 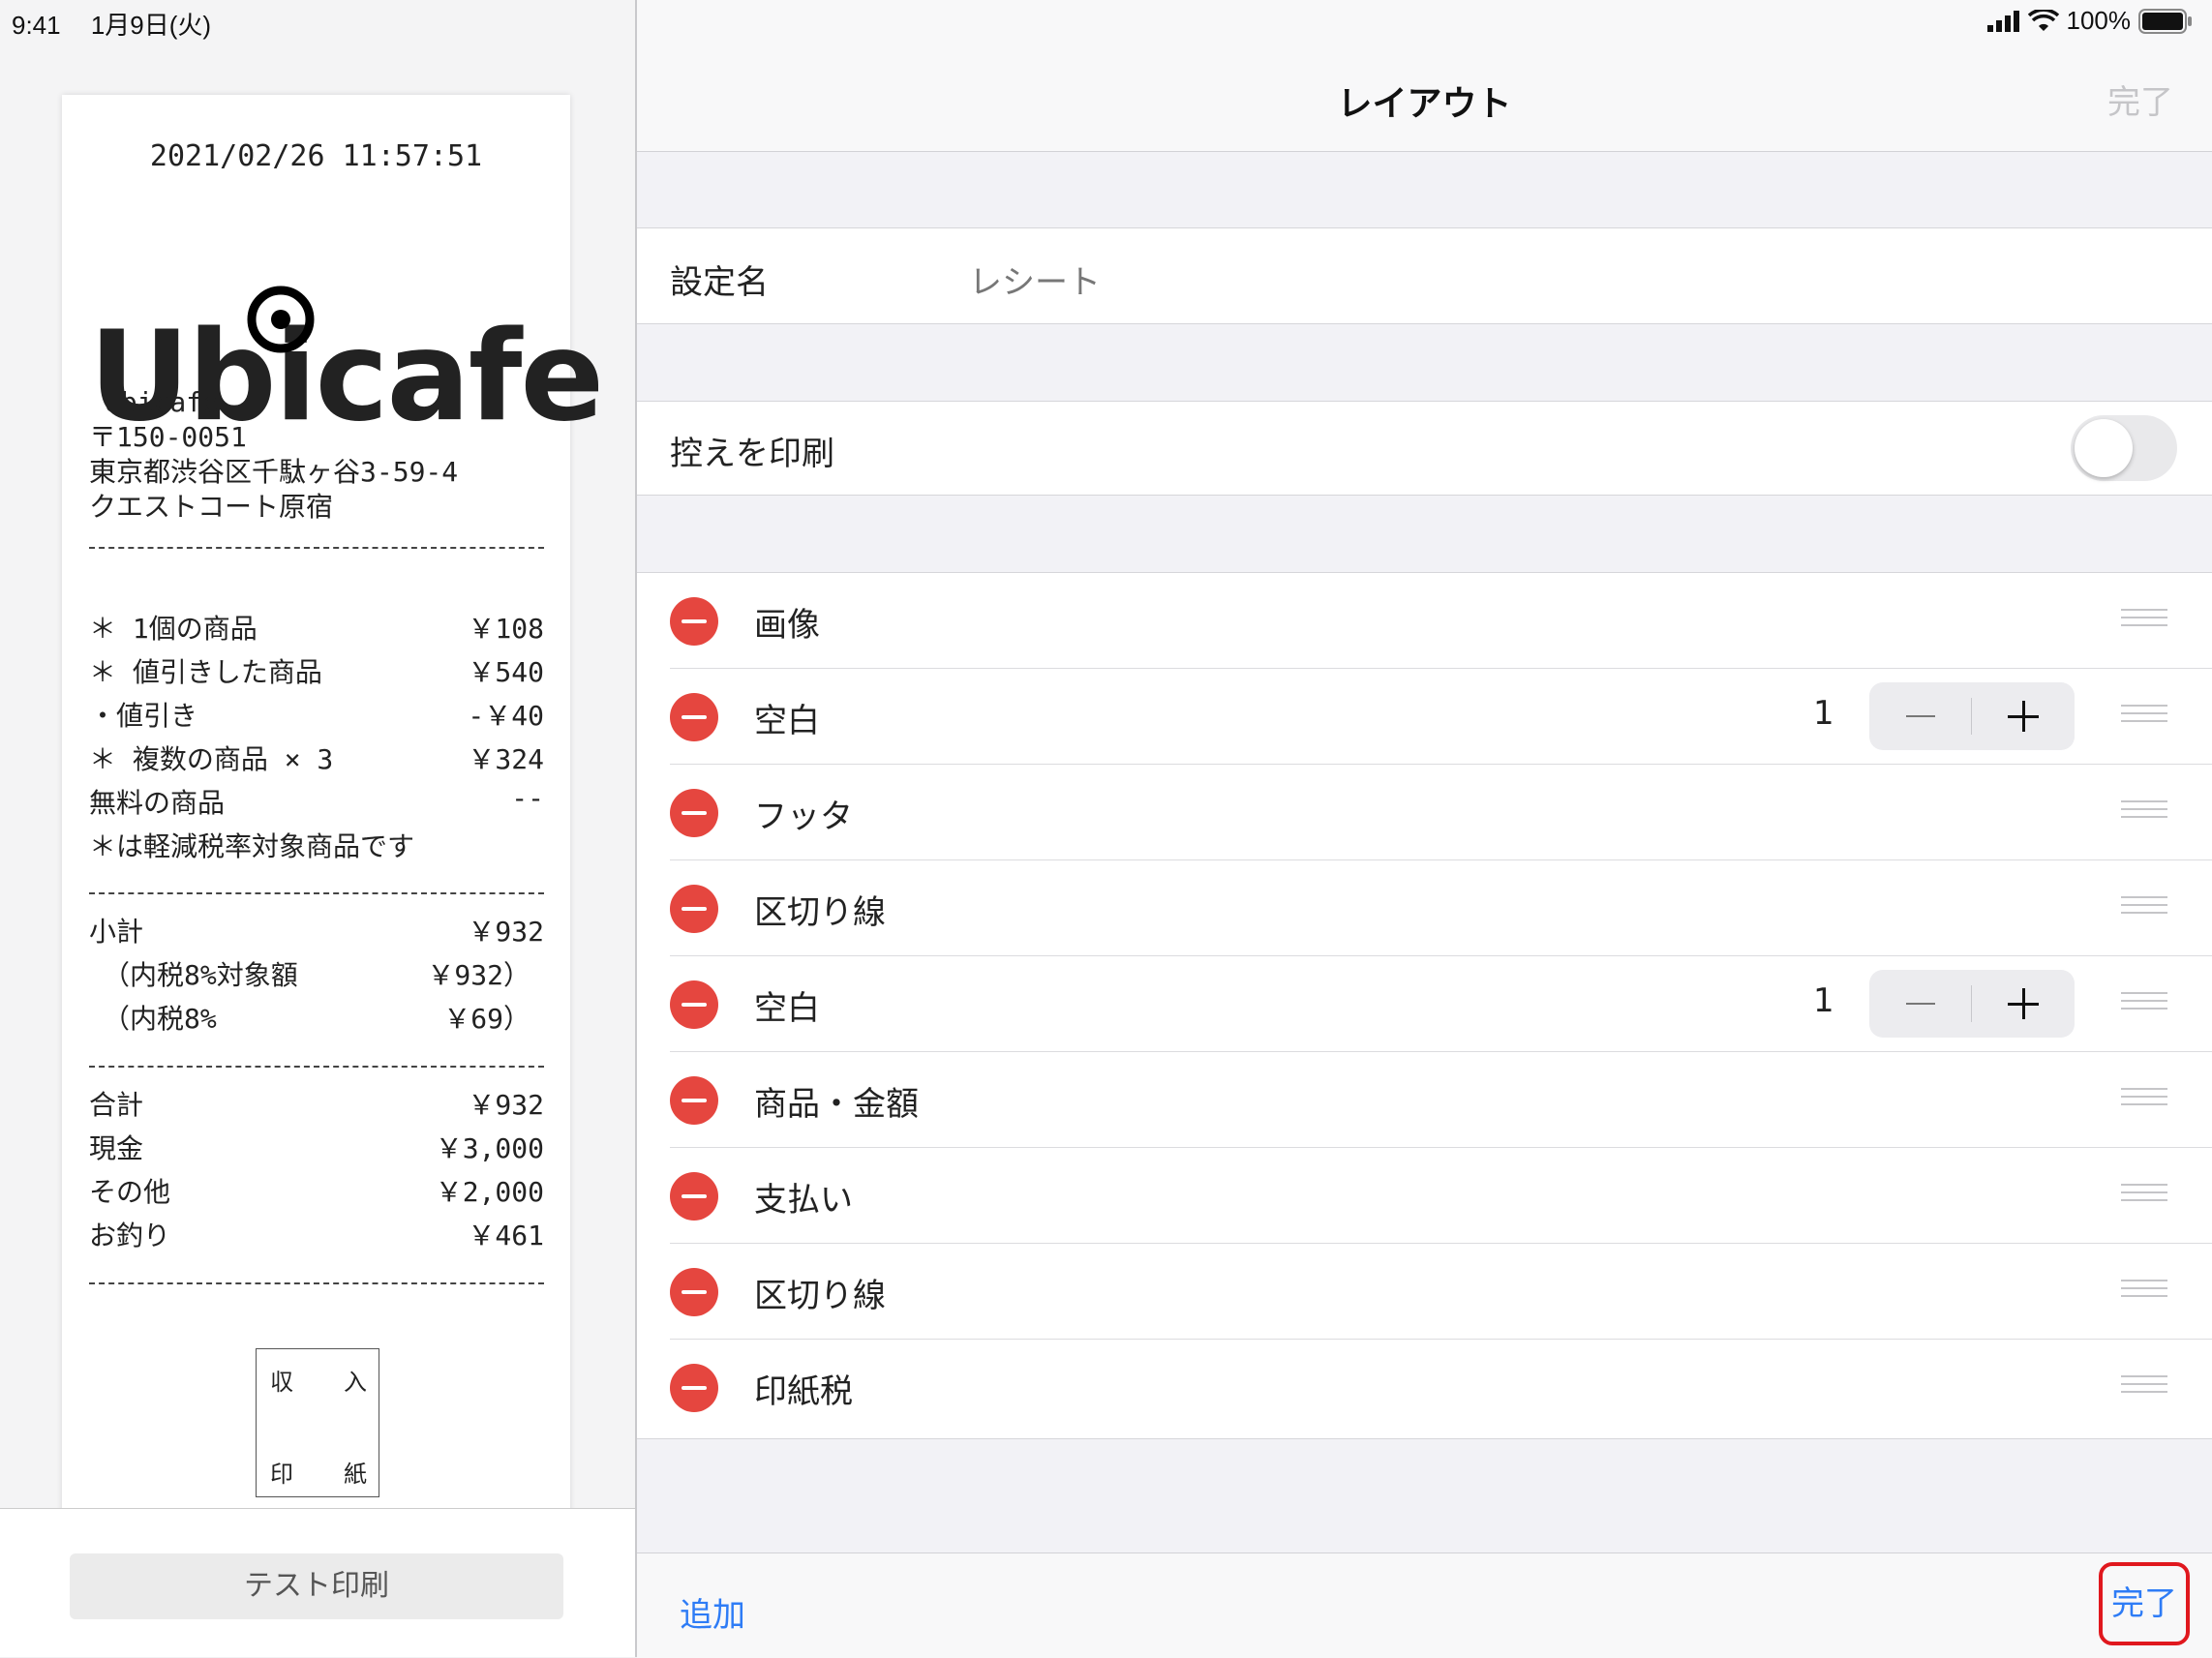 I want to click on signal-icon, so click(x=2002, y=21).